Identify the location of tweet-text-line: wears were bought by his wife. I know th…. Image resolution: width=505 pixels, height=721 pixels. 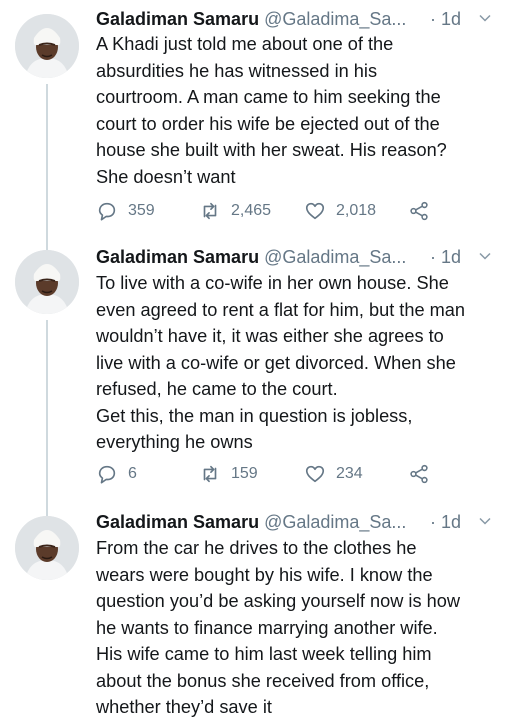
(264, 574).